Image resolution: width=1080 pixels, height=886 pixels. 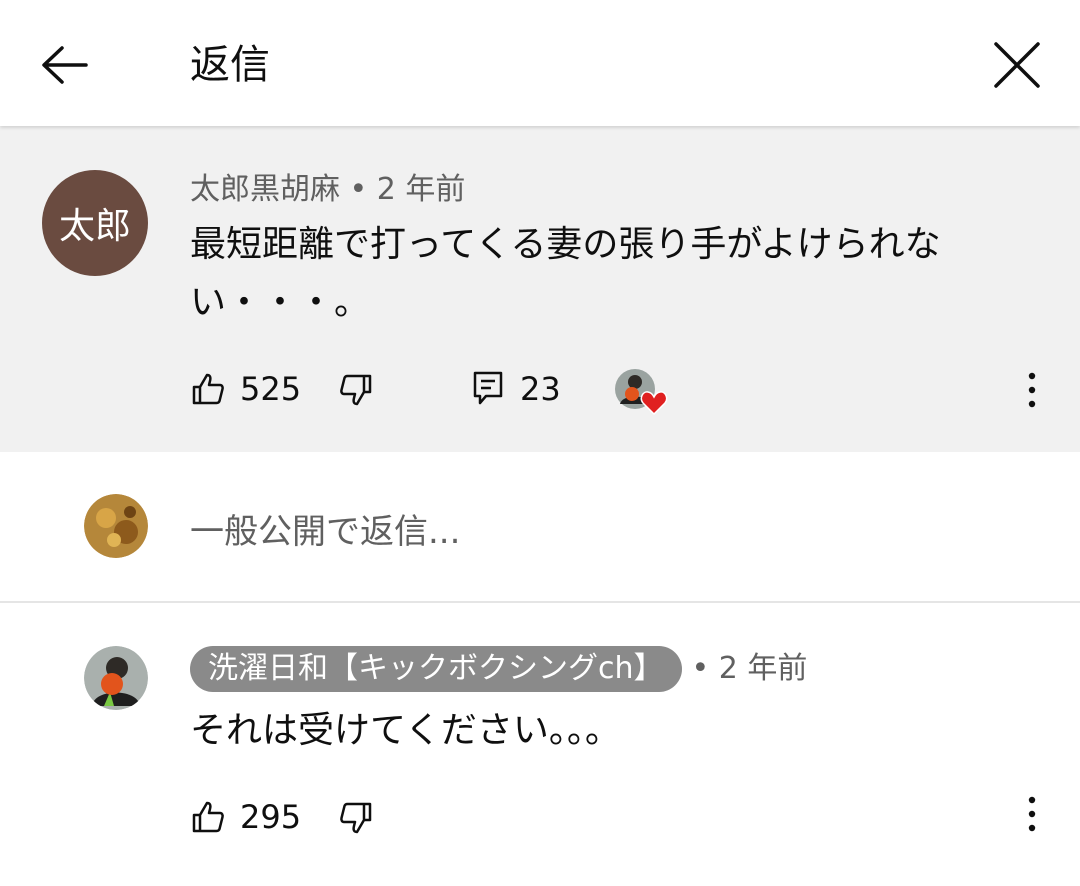 I want to click on like-button: 525, so click(x=245, y=389).